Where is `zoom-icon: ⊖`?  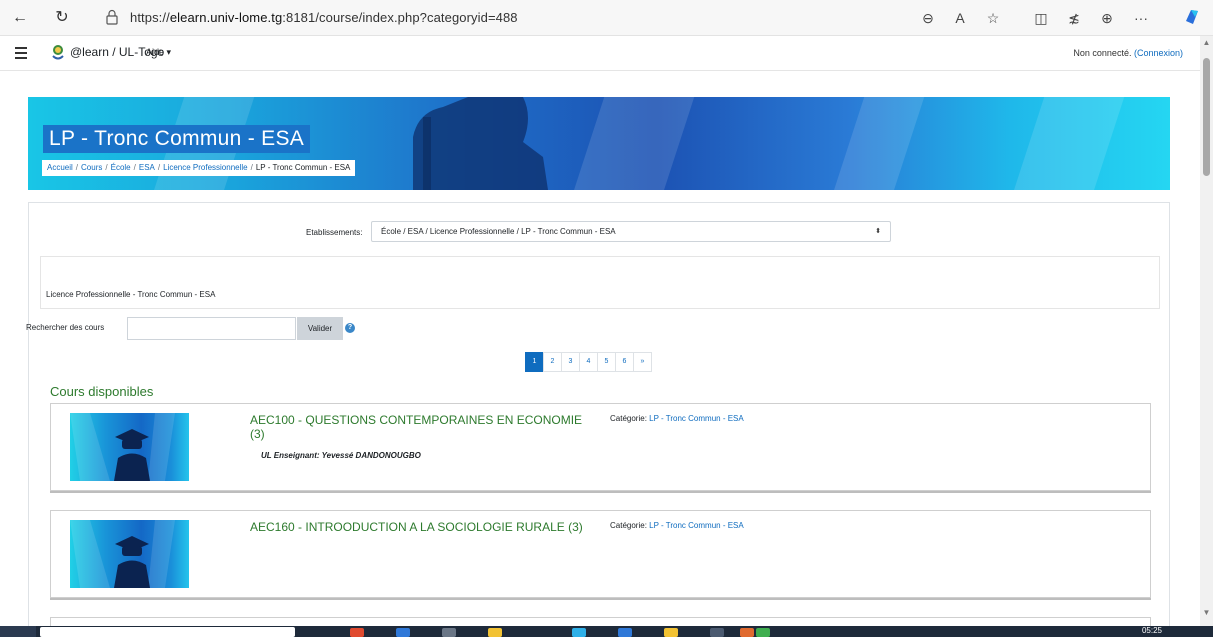 zoom-icon: ⊖ is located at coordinates (928, 18).